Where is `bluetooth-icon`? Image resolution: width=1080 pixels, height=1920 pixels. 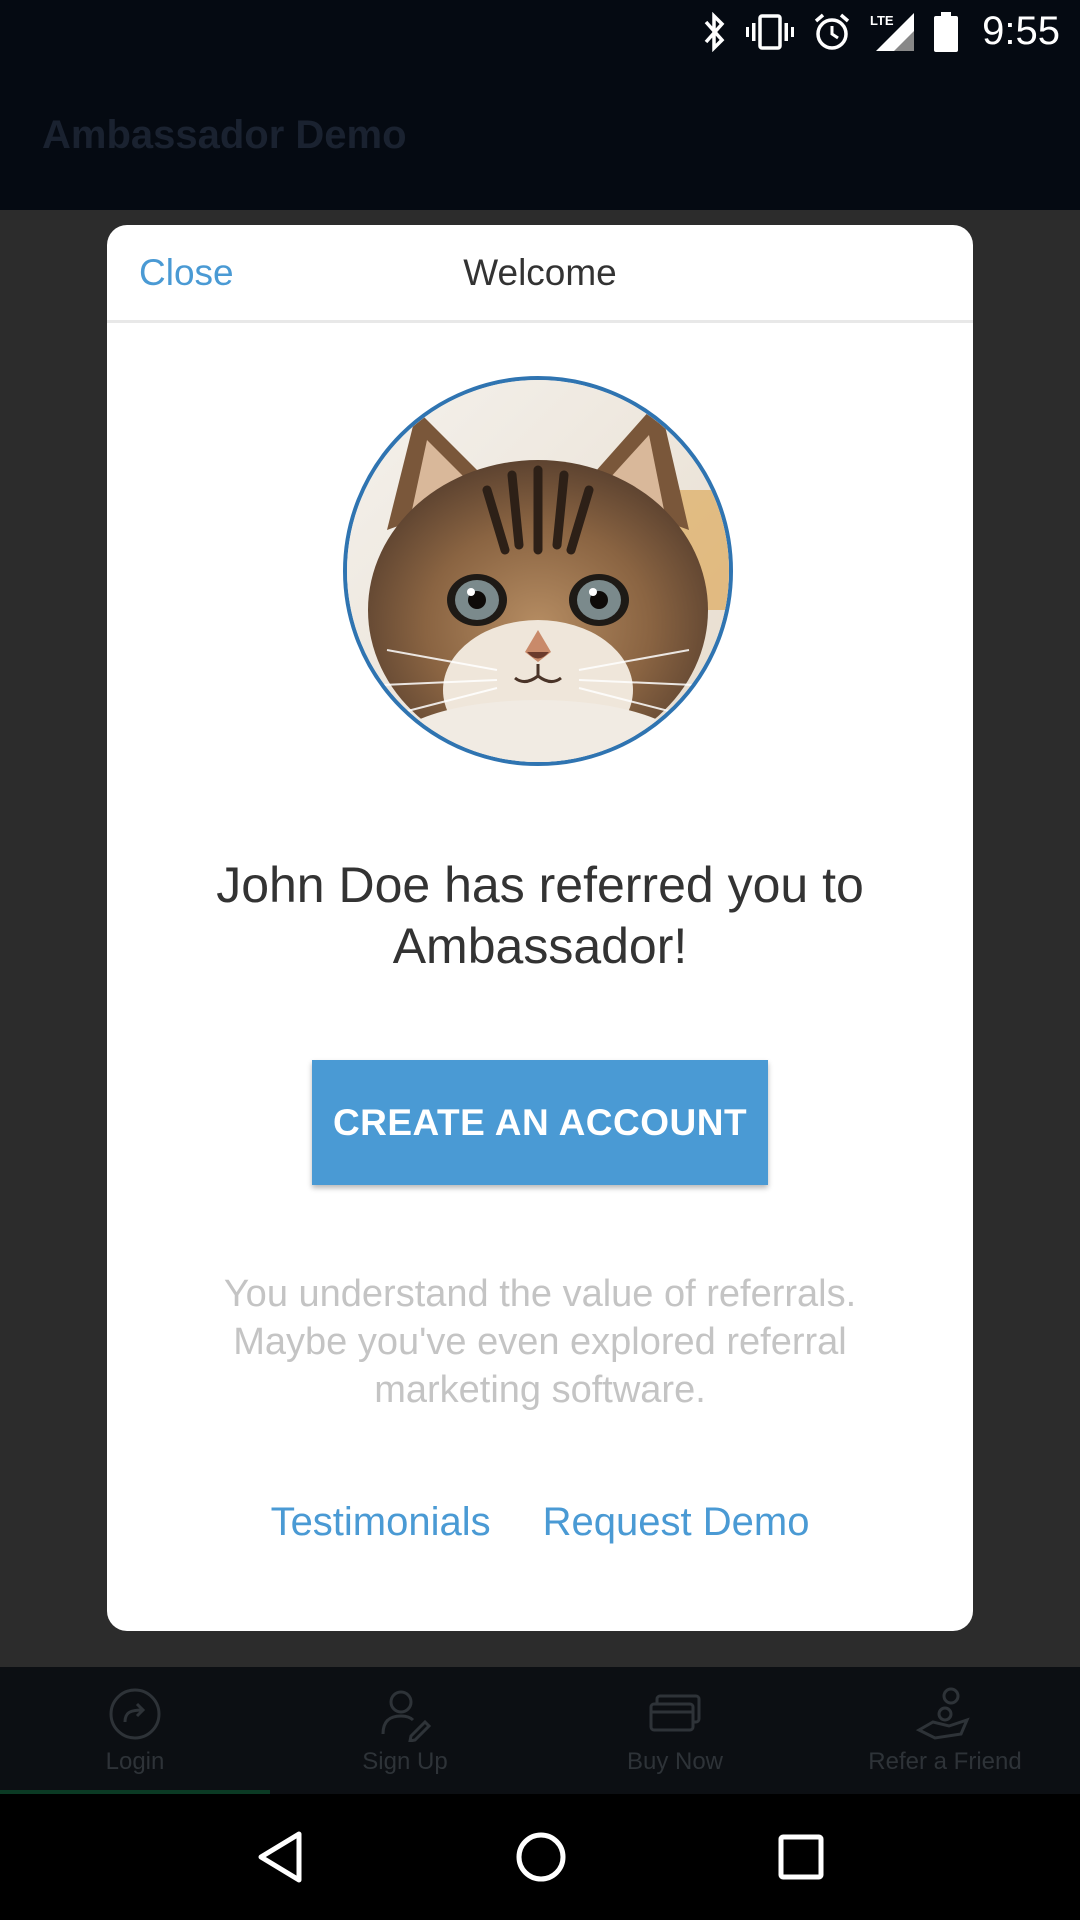 bluetooth-icon is located at coordinates (714, 31).